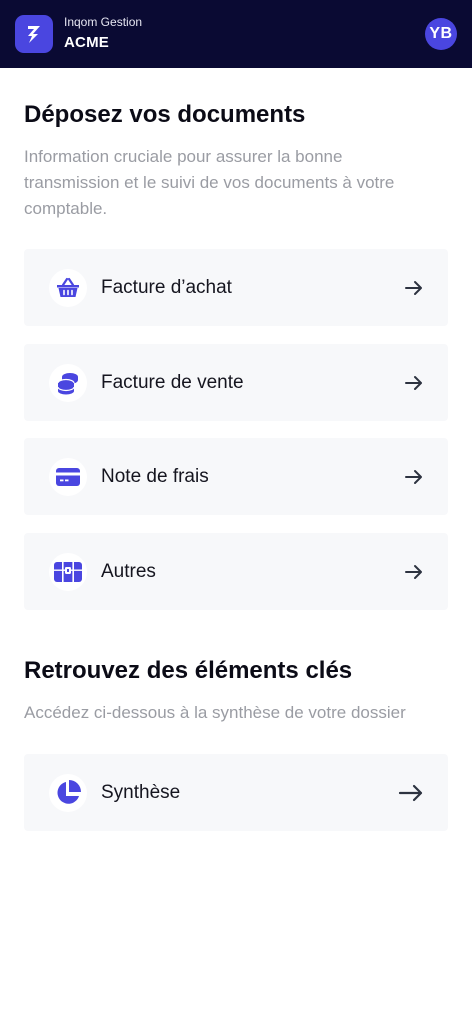  Describe the element at coordinates (236, 792) in the screenshot. I see `summary-button: Synthèse` at that location.